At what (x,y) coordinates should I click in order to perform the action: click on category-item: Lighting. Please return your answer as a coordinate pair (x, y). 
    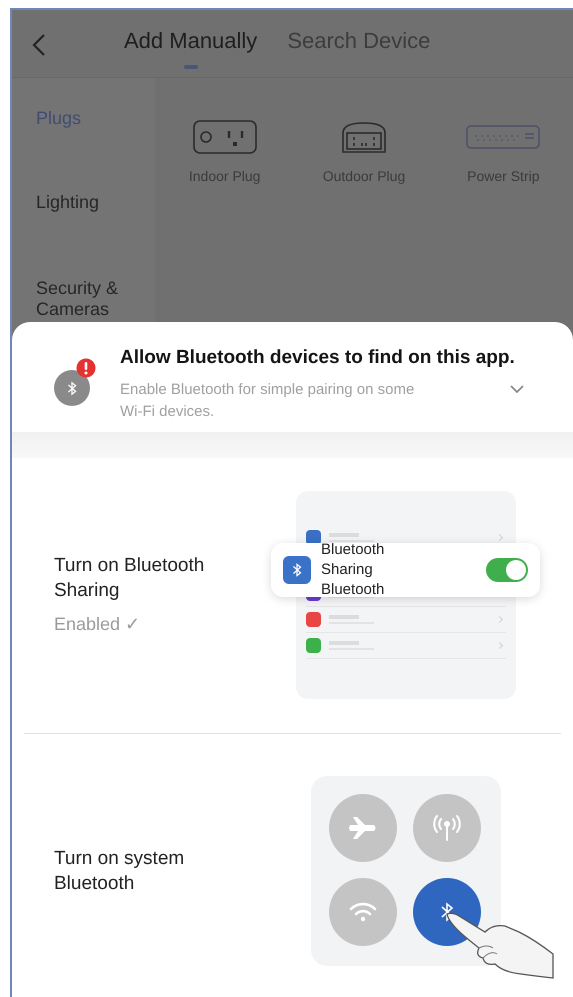
    Looking at the image, I should click on (86, 235).